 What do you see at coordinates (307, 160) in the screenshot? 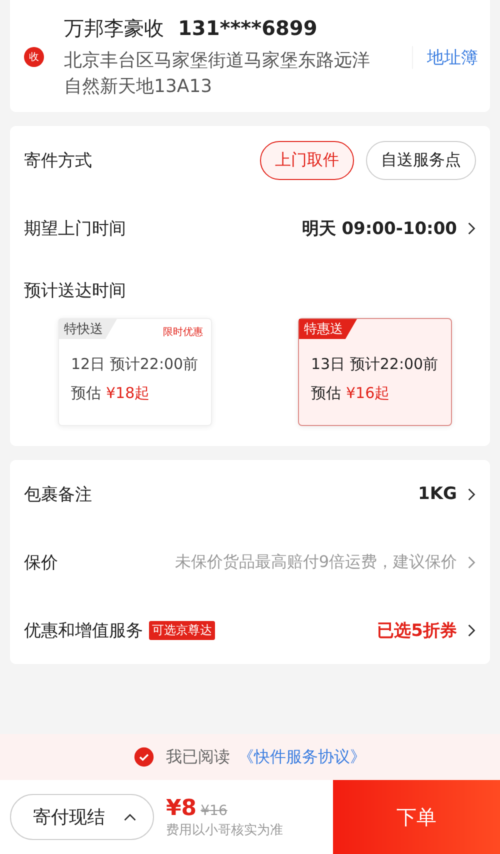
I see `send-method-option: 上门取件` at bounding box center [307, 160].